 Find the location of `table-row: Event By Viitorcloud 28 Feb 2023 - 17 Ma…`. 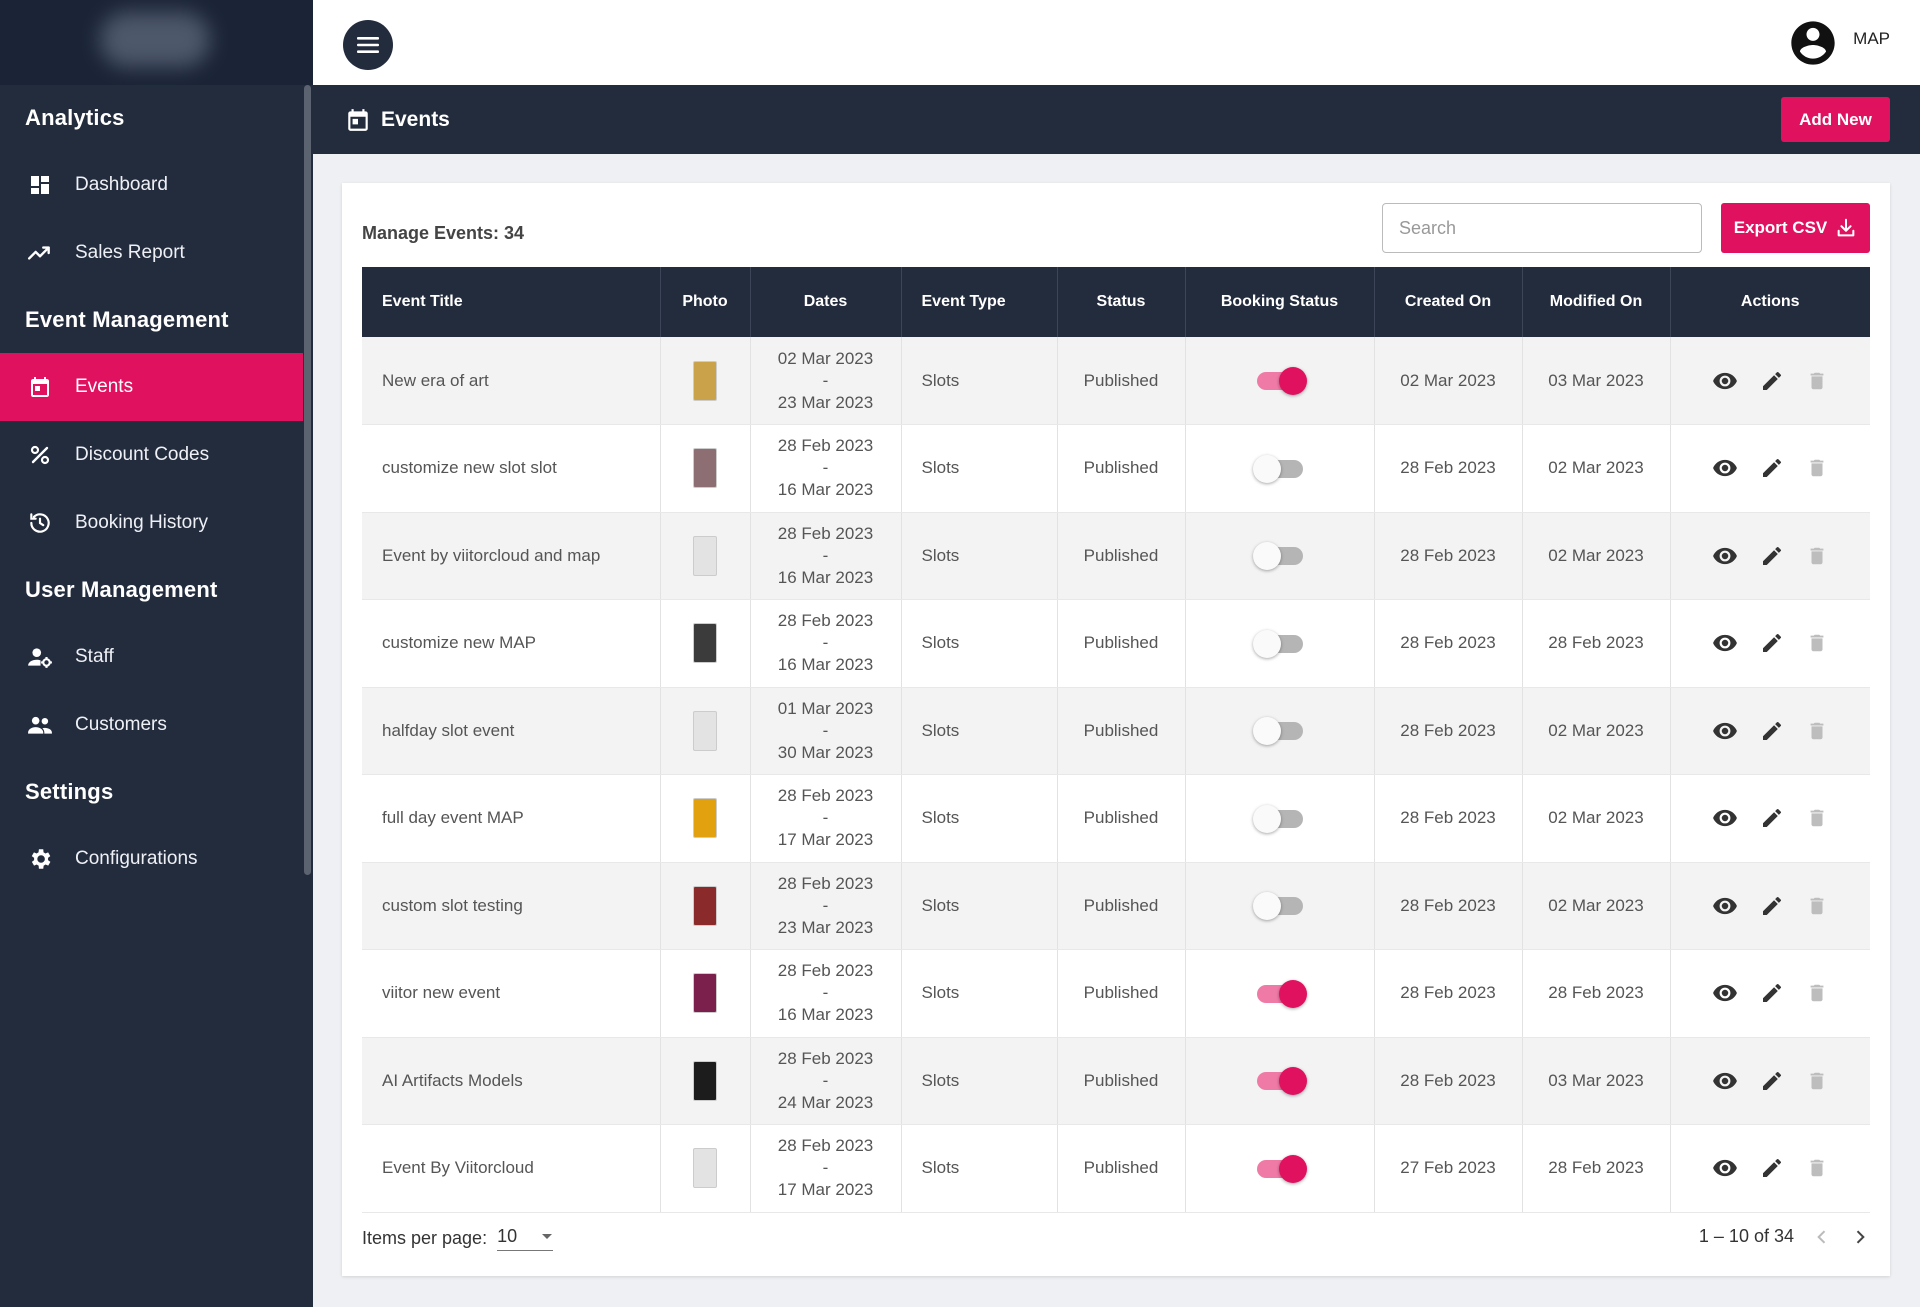

table-row: Event By Viitorcloud 28 Feb 2023 - 17 Ma… is located at coordinates (1116, 1168).